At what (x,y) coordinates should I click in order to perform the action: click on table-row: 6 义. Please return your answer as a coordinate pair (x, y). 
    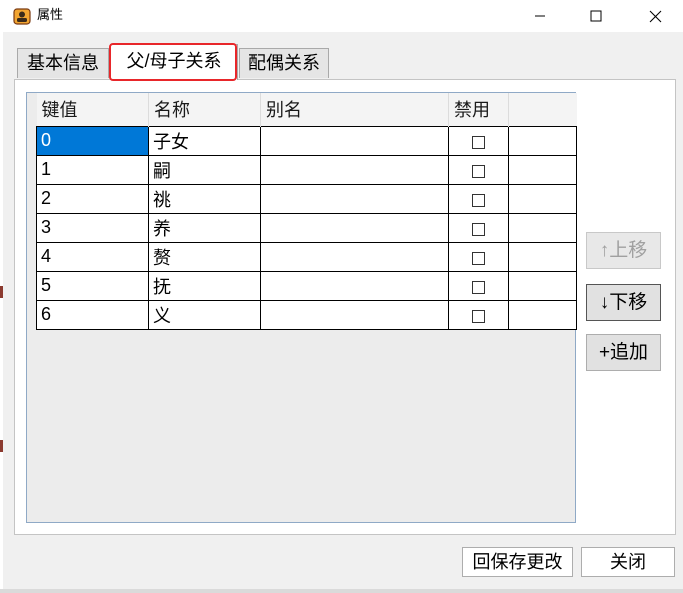
    Looking at the image, I should click on (306, 314).